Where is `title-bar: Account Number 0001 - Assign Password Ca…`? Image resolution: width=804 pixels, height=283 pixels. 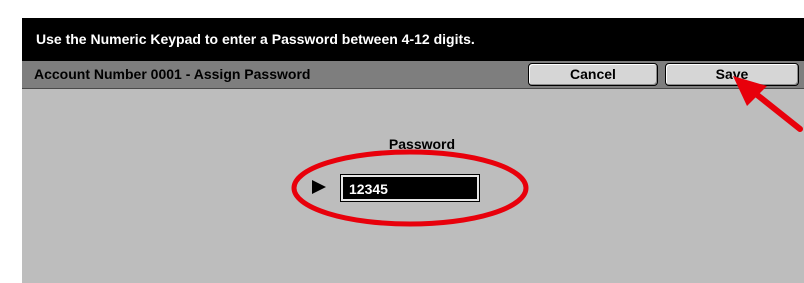 title-bar: Account Number 0001 - Assign Password Ca… is located at coordinates (413, 75).